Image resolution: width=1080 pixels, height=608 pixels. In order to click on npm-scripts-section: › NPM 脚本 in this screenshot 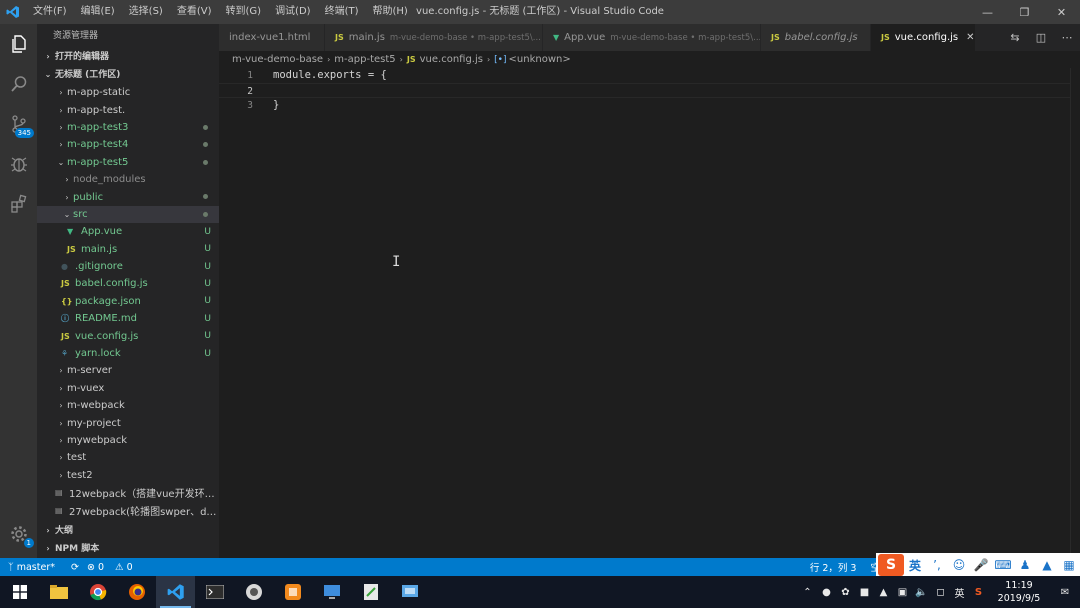, I will do `click(128, 549)`.